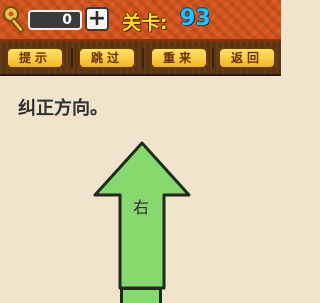 The width and height of the screenshot is (320, 303). What do you see at coordinates (247, 58) in the screenshot?
I see `back-button: 返回` at bounding box center [247, 58].